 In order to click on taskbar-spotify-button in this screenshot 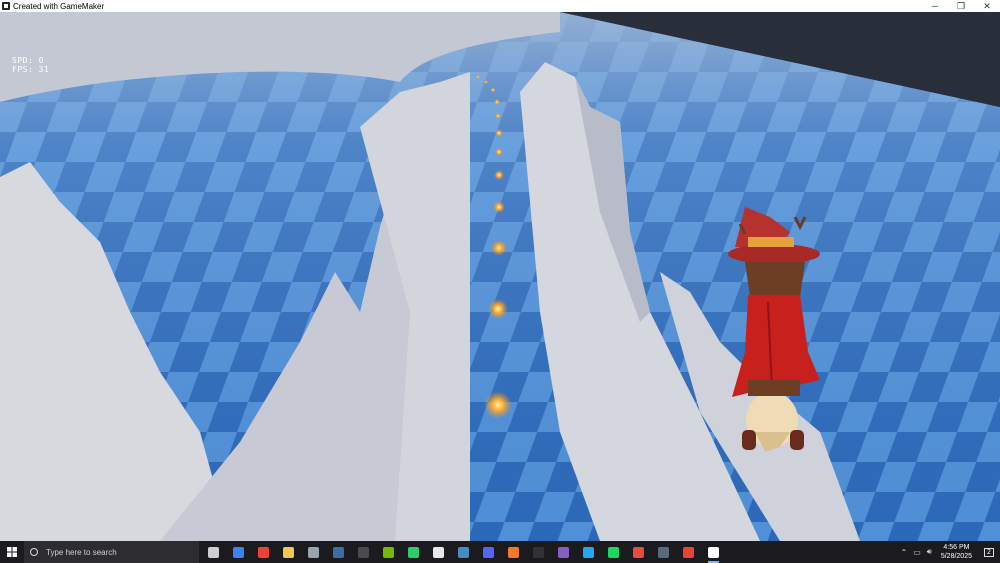, I will do `click(613, 552)`.